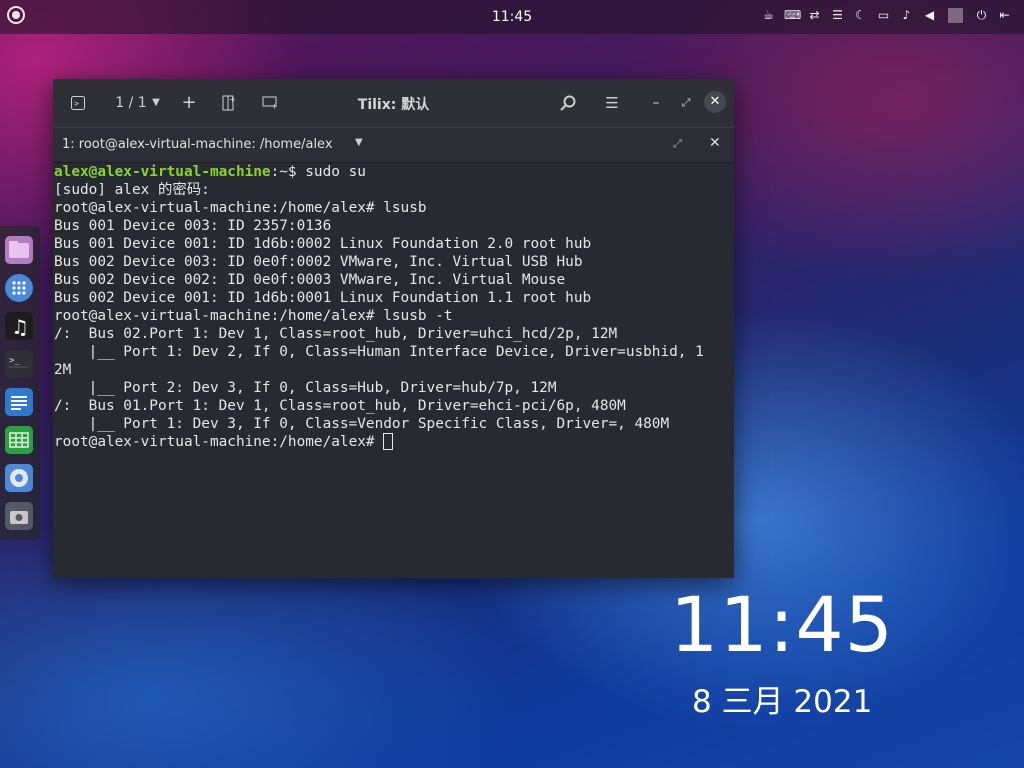 The width and height of the screenshot is (1024, 768). What do you see at coordinates (19, 478) in the screenshot?
I see `chrome-app-icon` at bounding box center [19, 478].